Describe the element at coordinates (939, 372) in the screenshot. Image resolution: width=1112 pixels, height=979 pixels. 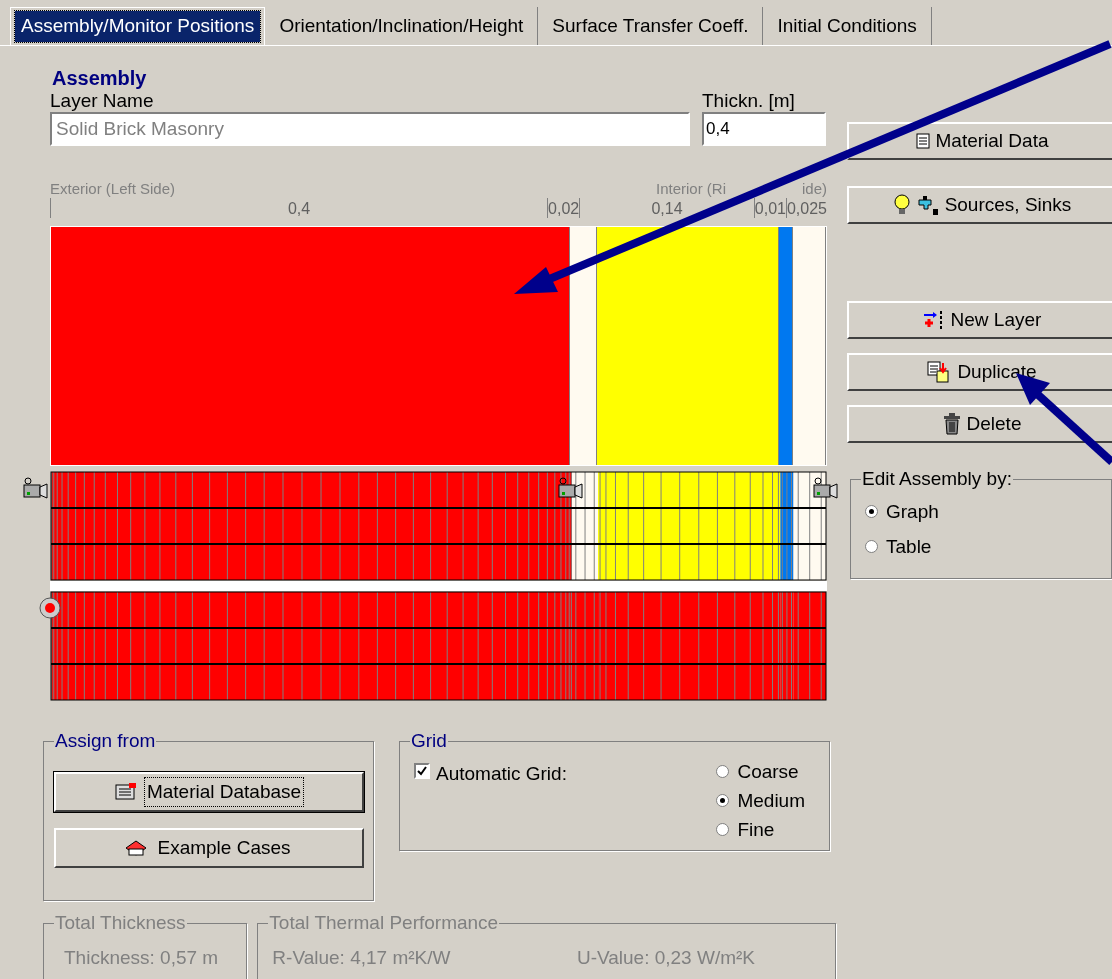
I see `duplicate-icon` at that location.